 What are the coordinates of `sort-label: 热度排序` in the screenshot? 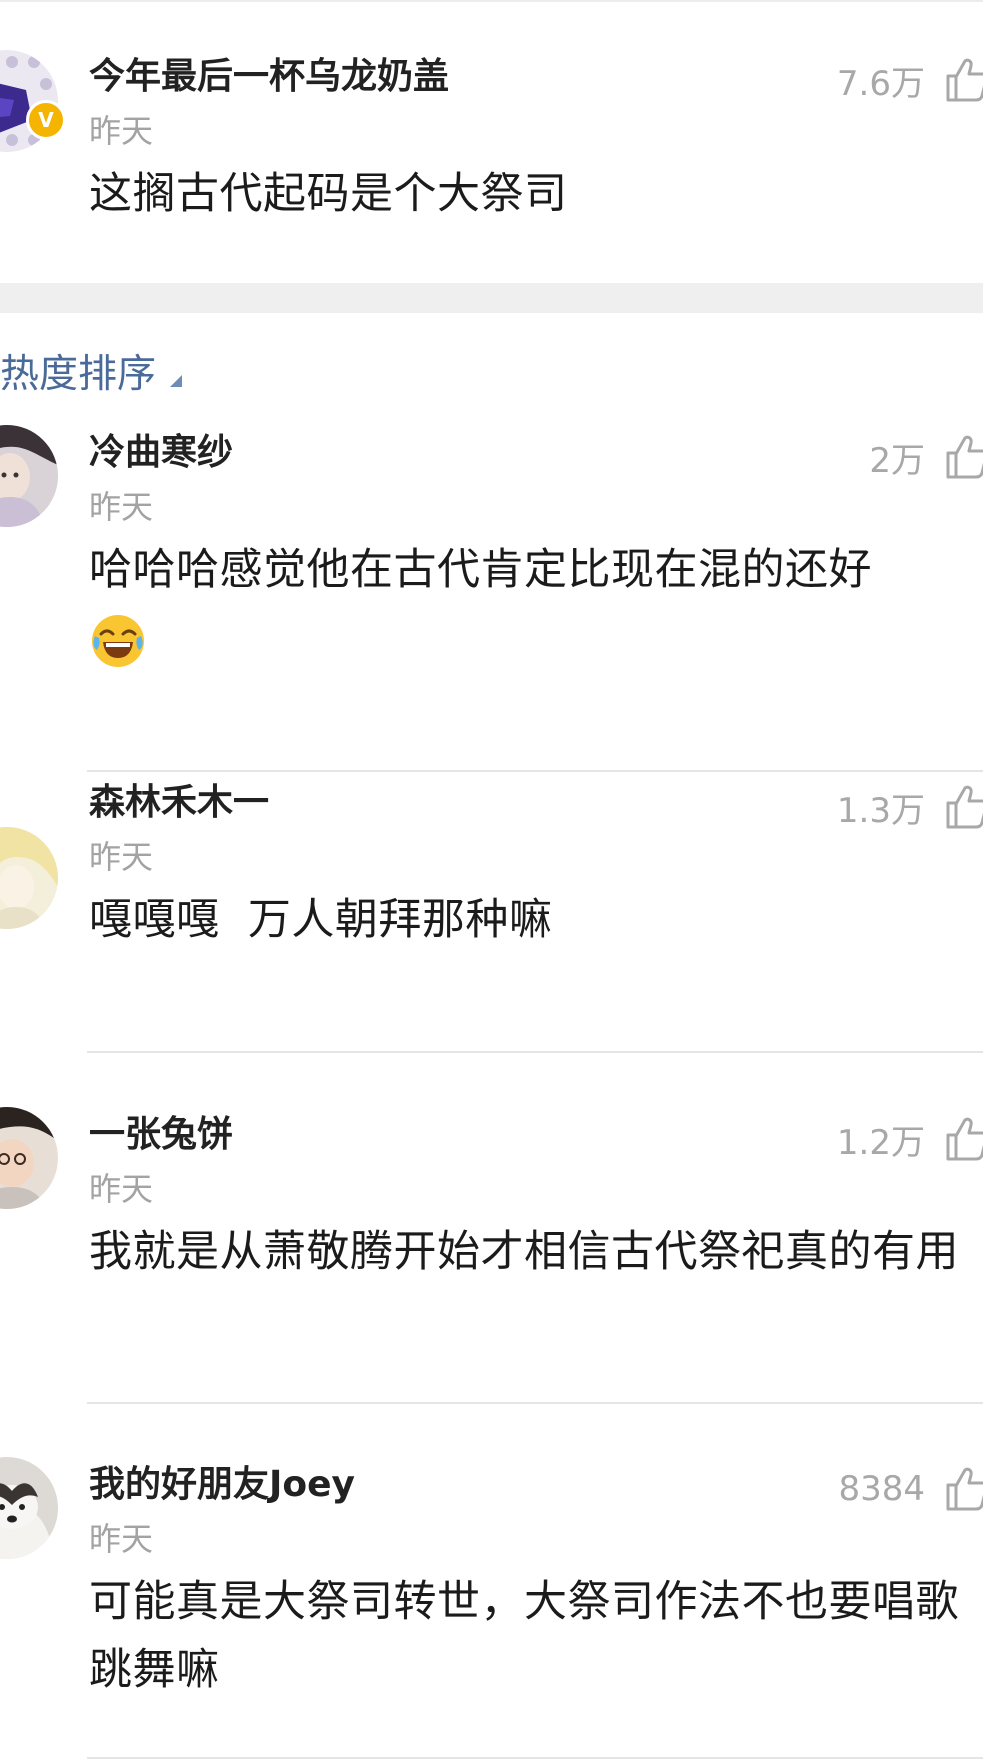 It's located at (78, 374).